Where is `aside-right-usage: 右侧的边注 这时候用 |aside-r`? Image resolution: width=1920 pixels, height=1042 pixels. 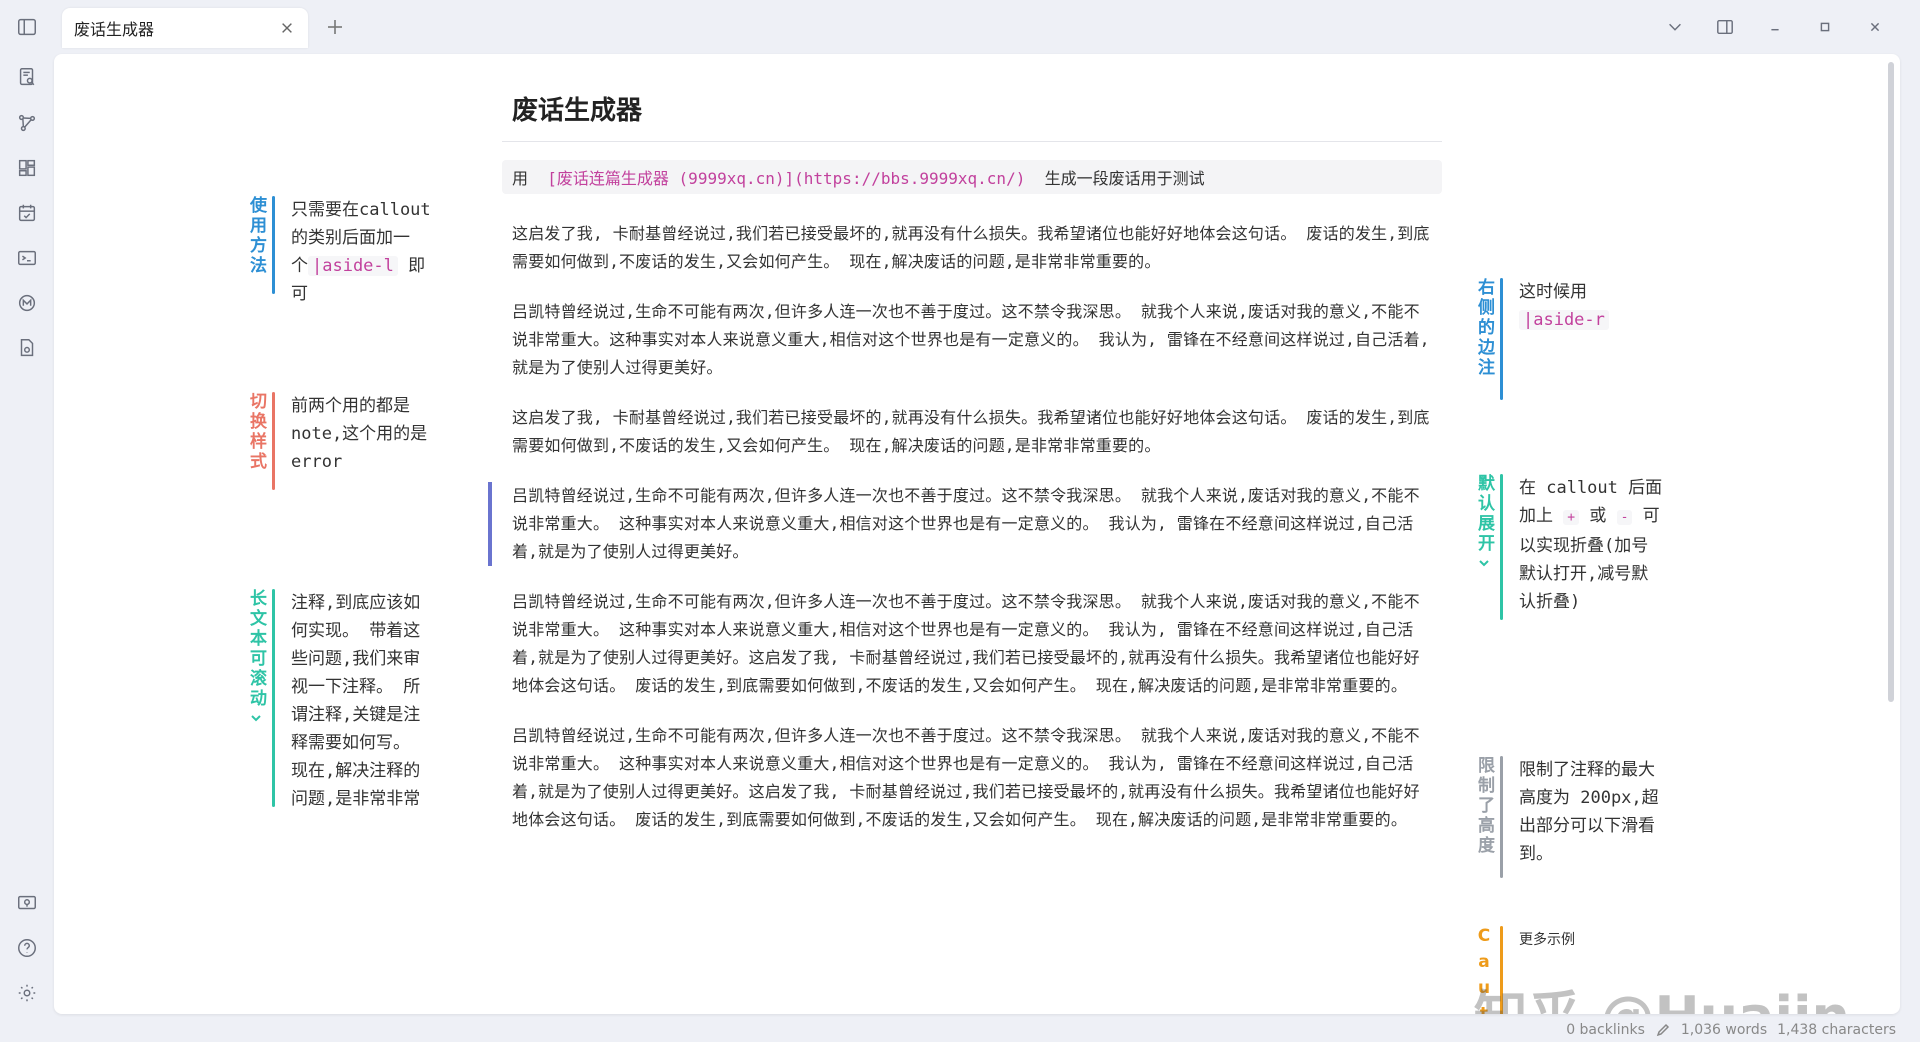
aside-right-usage: 右侧的边注 这时候用 |aside-r is located at coordinates (1567, 339).